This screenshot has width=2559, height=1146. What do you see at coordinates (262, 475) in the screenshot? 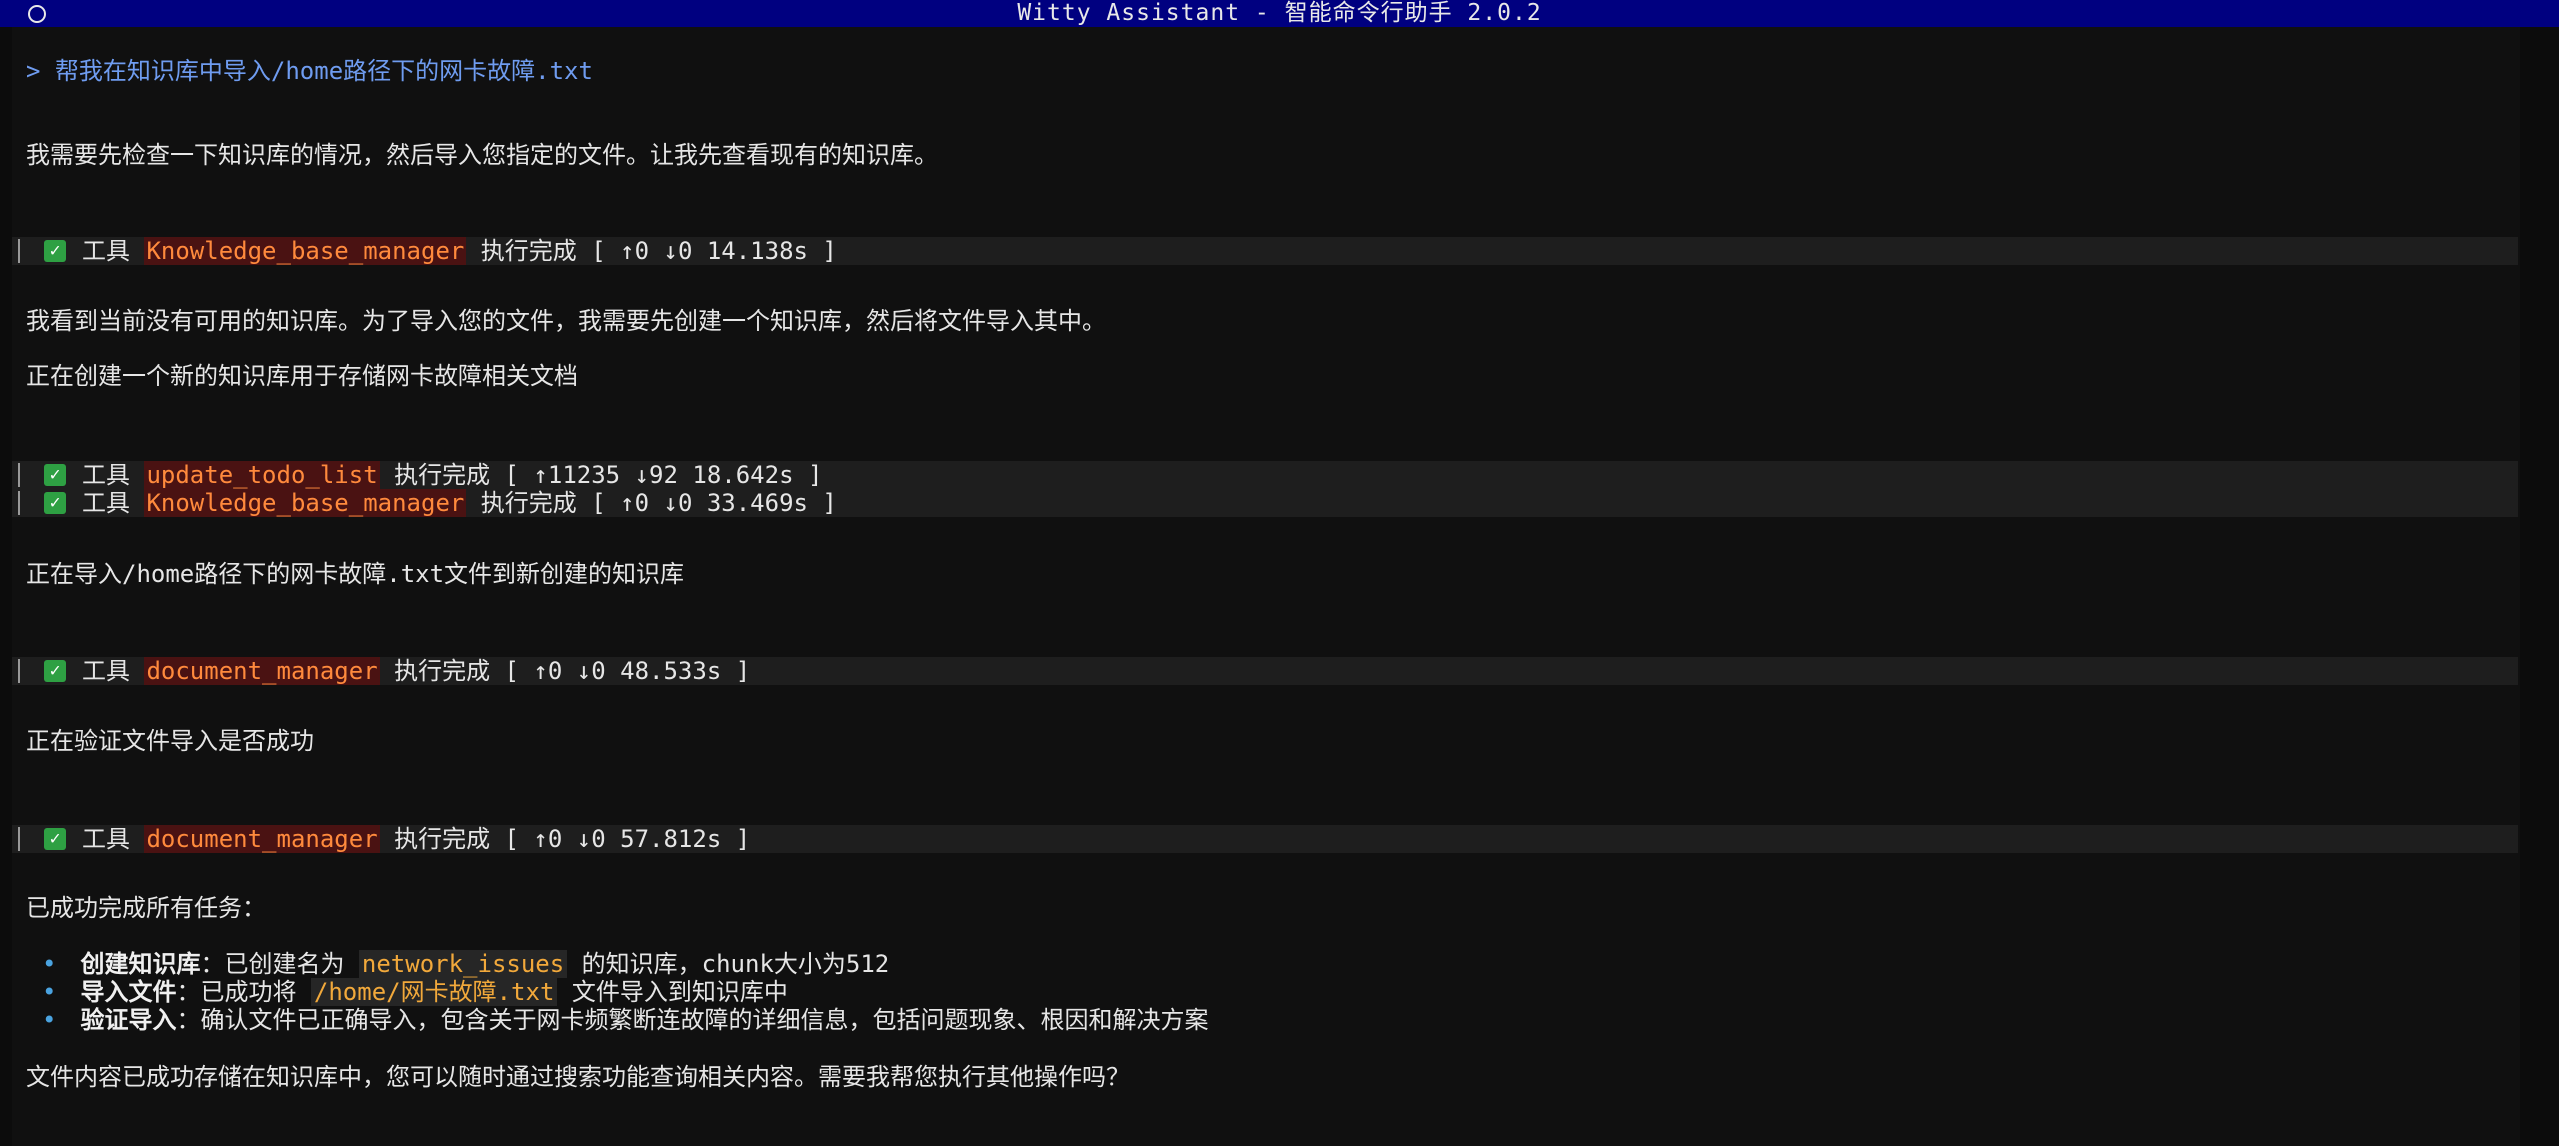
I see `tool-name: update_todo_list` at bounding box center [262, 475].